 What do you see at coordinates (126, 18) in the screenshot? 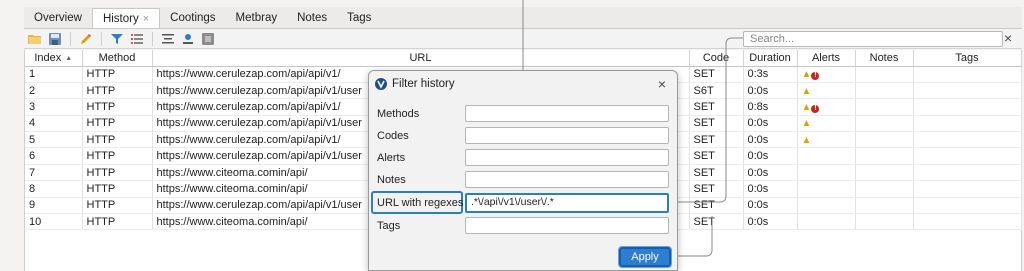
I see `tab-history: History ×` at bounding box center [126, 18].